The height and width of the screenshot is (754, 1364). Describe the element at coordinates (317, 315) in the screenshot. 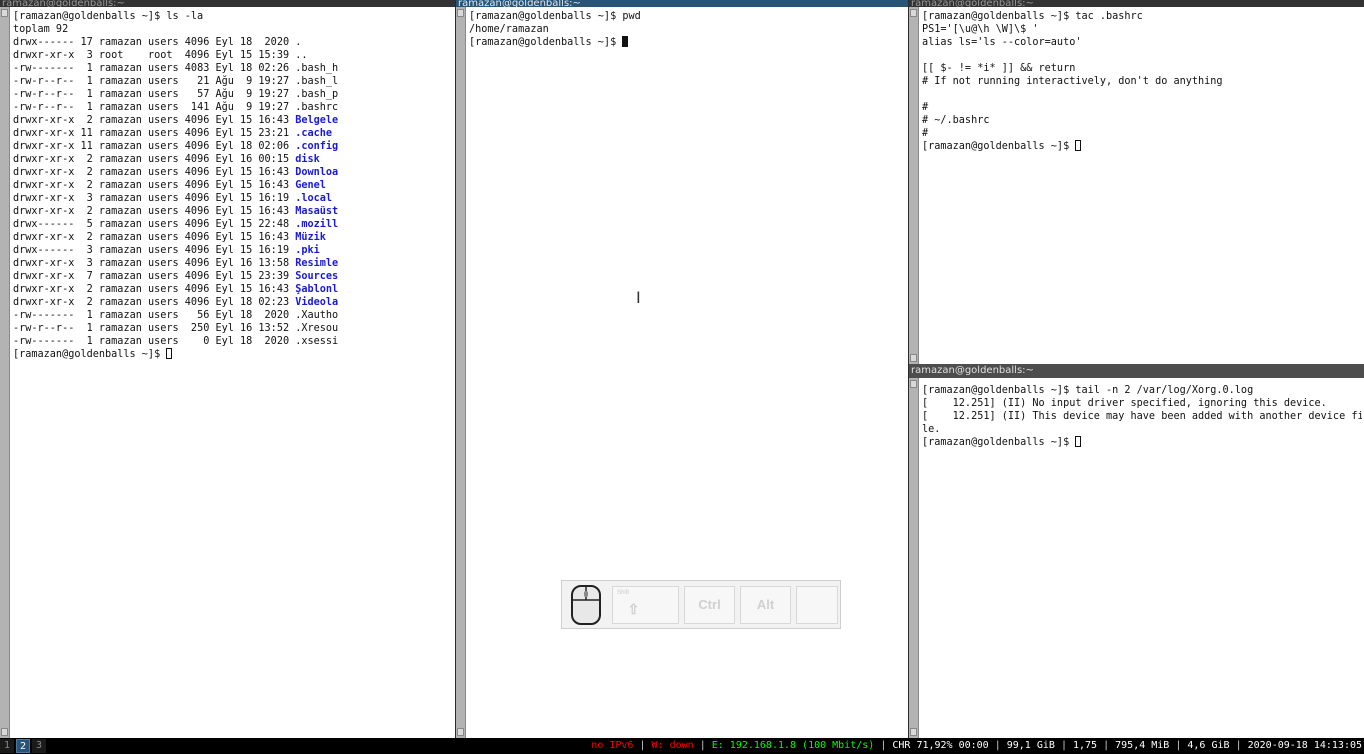

I see `entry-name: .Xautho` at that location.